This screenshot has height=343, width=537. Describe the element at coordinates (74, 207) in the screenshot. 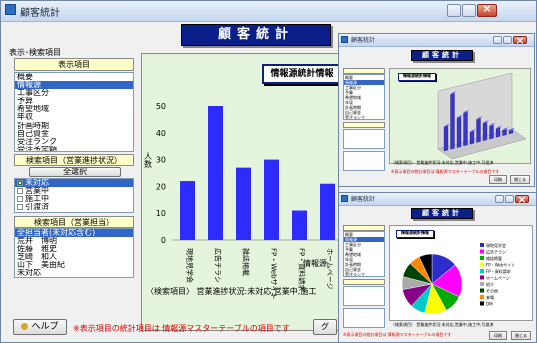

I see `status-item: 引渡済` at that location.